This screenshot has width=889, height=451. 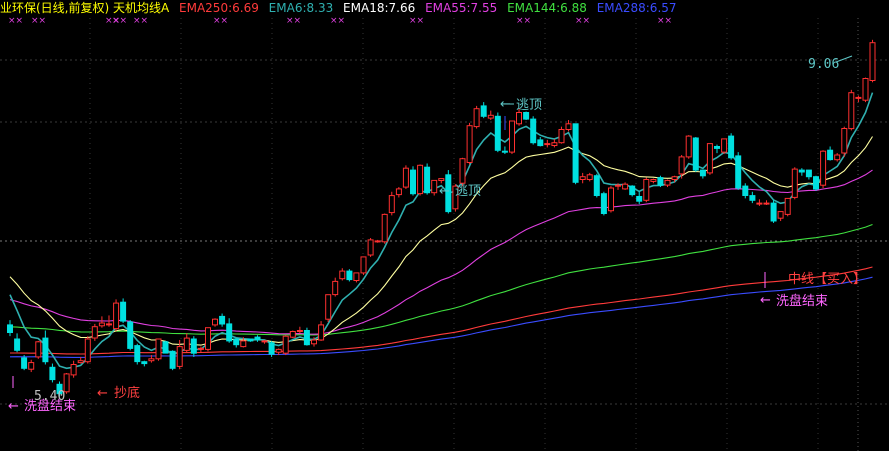 What do you see at coordinates (827, 279) in the screenshot?
I see `midline-buy-label: 中线【买入】` at bounding box center [827, 279].